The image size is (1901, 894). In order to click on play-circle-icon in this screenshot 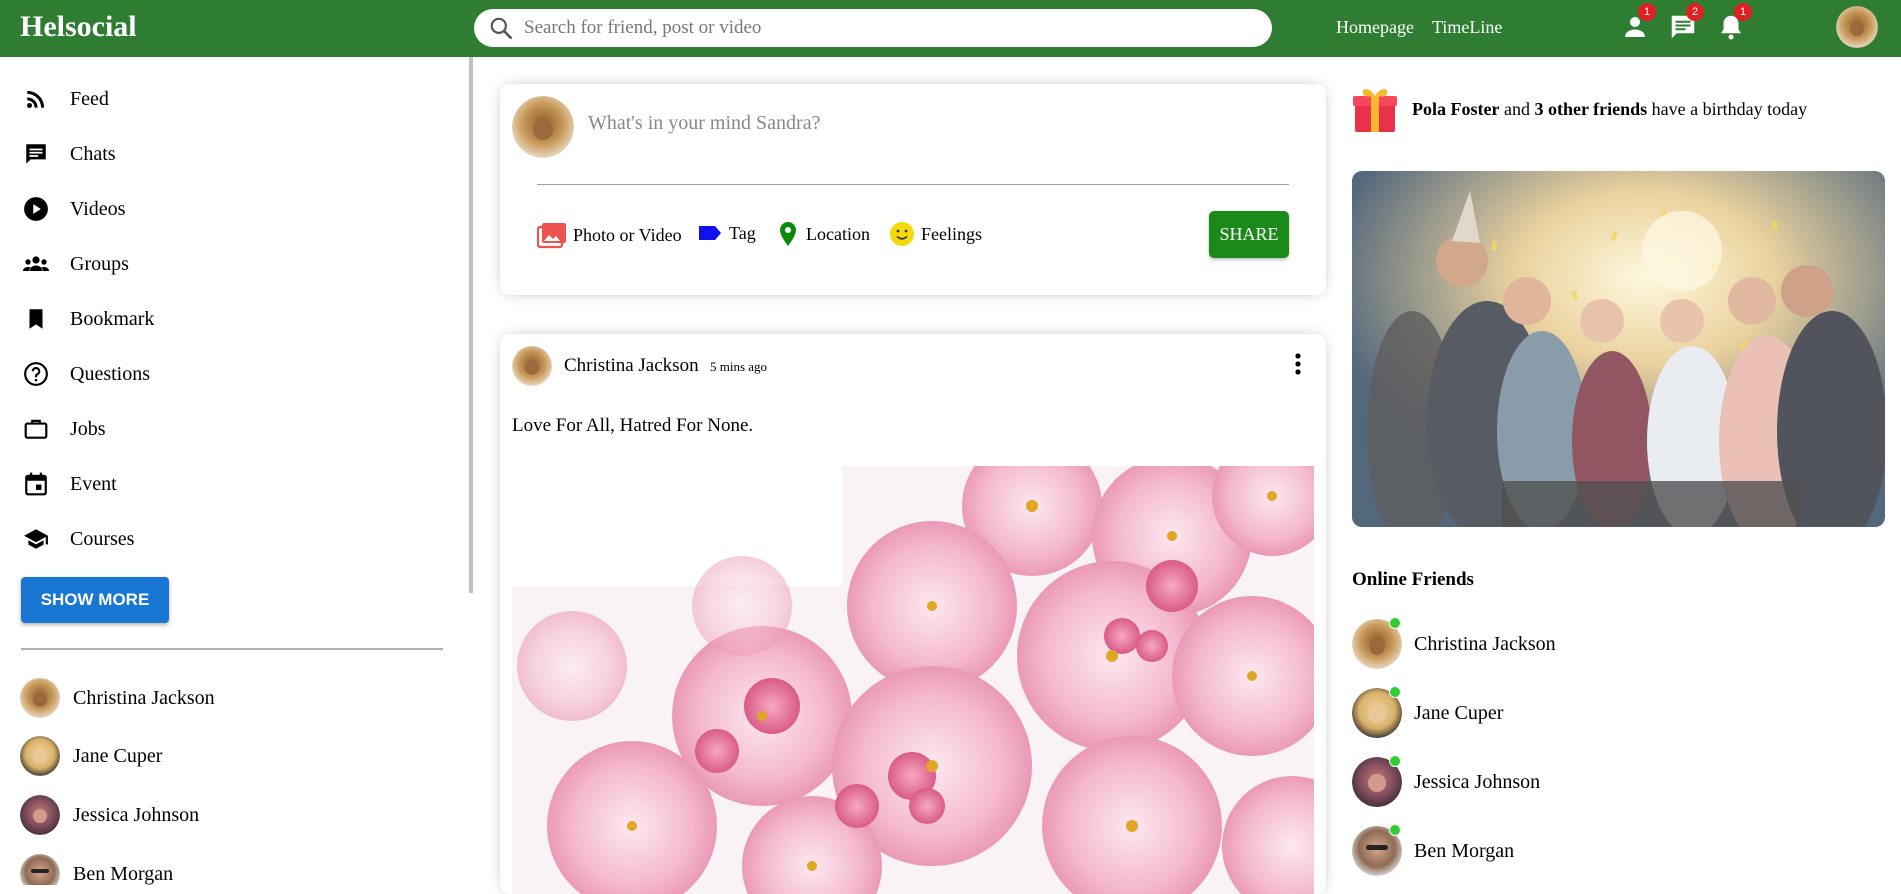, I will do `click(36, 209)`.